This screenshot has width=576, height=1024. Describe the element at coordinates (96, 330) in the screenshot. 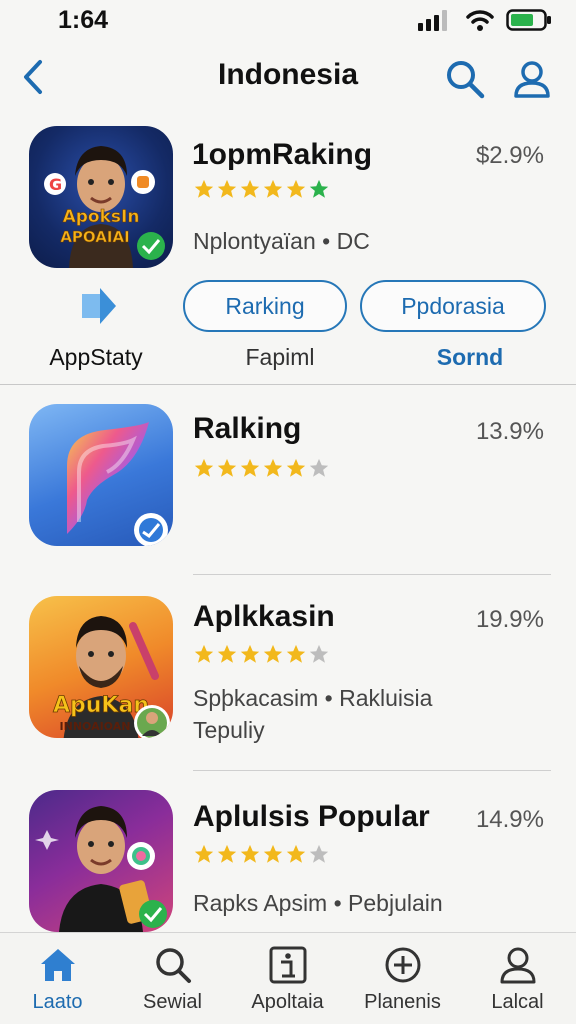

I see `appstaty-button: AppStaty` at that location.